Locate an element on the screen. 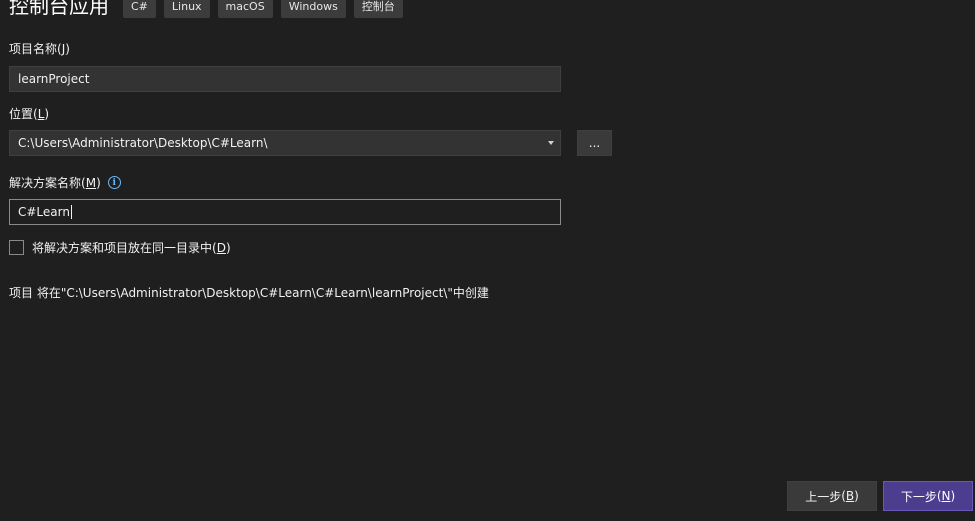 The image size is (975, 521). location-accel: L is located at coordinates (41, 113).